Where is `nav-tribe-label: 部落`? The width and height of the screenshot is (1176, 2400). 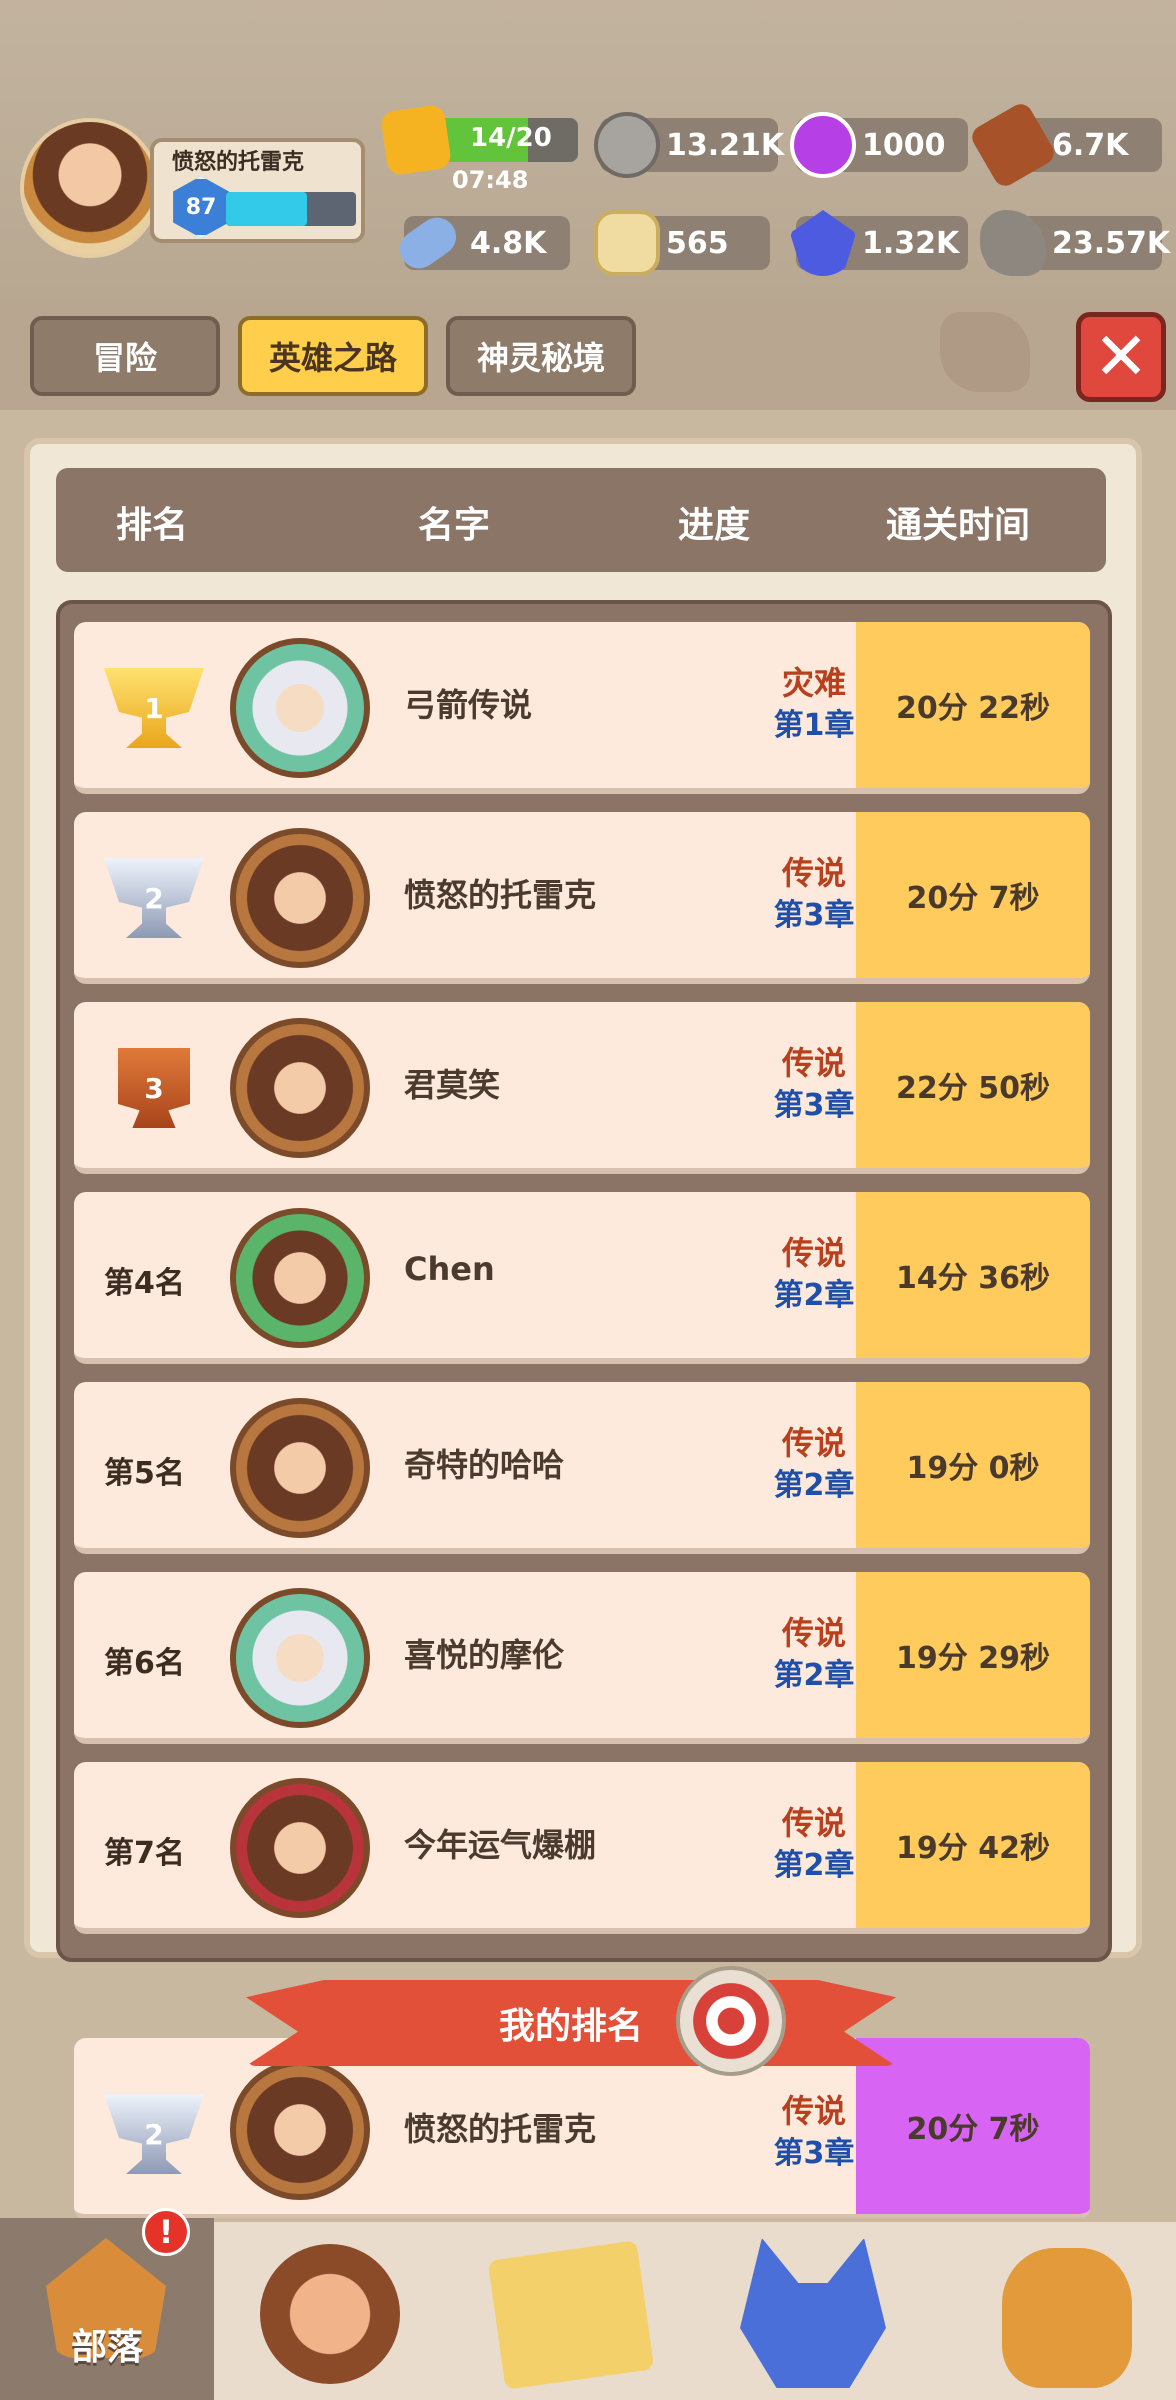 nav-tribe-label: 部落 is located at coordinates (106, 2347).